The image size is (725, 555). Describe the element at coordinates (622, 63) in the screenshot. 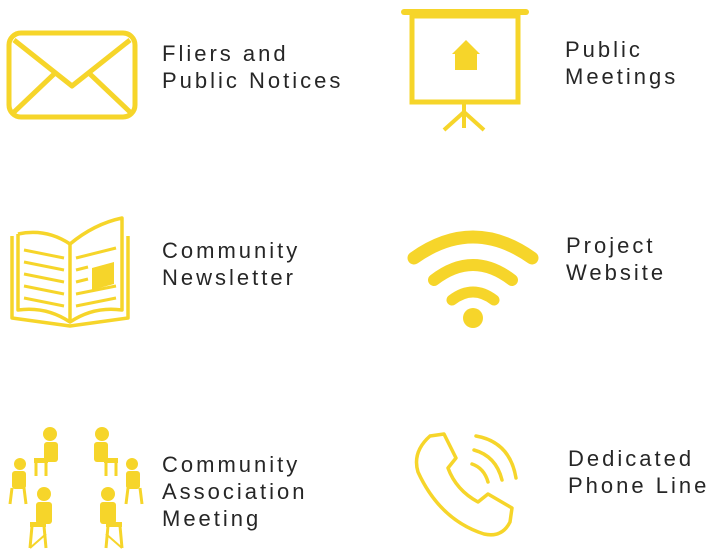

I see `item-label: Public Meetings` at that location.